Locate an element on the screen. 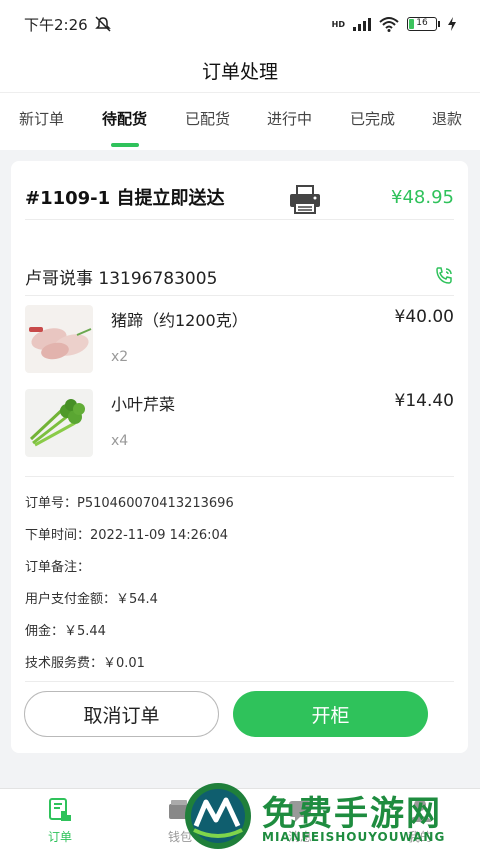 Image resolution: width=480 pixels, height=853 pixels. header: 订单处理 is located at coordinates (240, 70).